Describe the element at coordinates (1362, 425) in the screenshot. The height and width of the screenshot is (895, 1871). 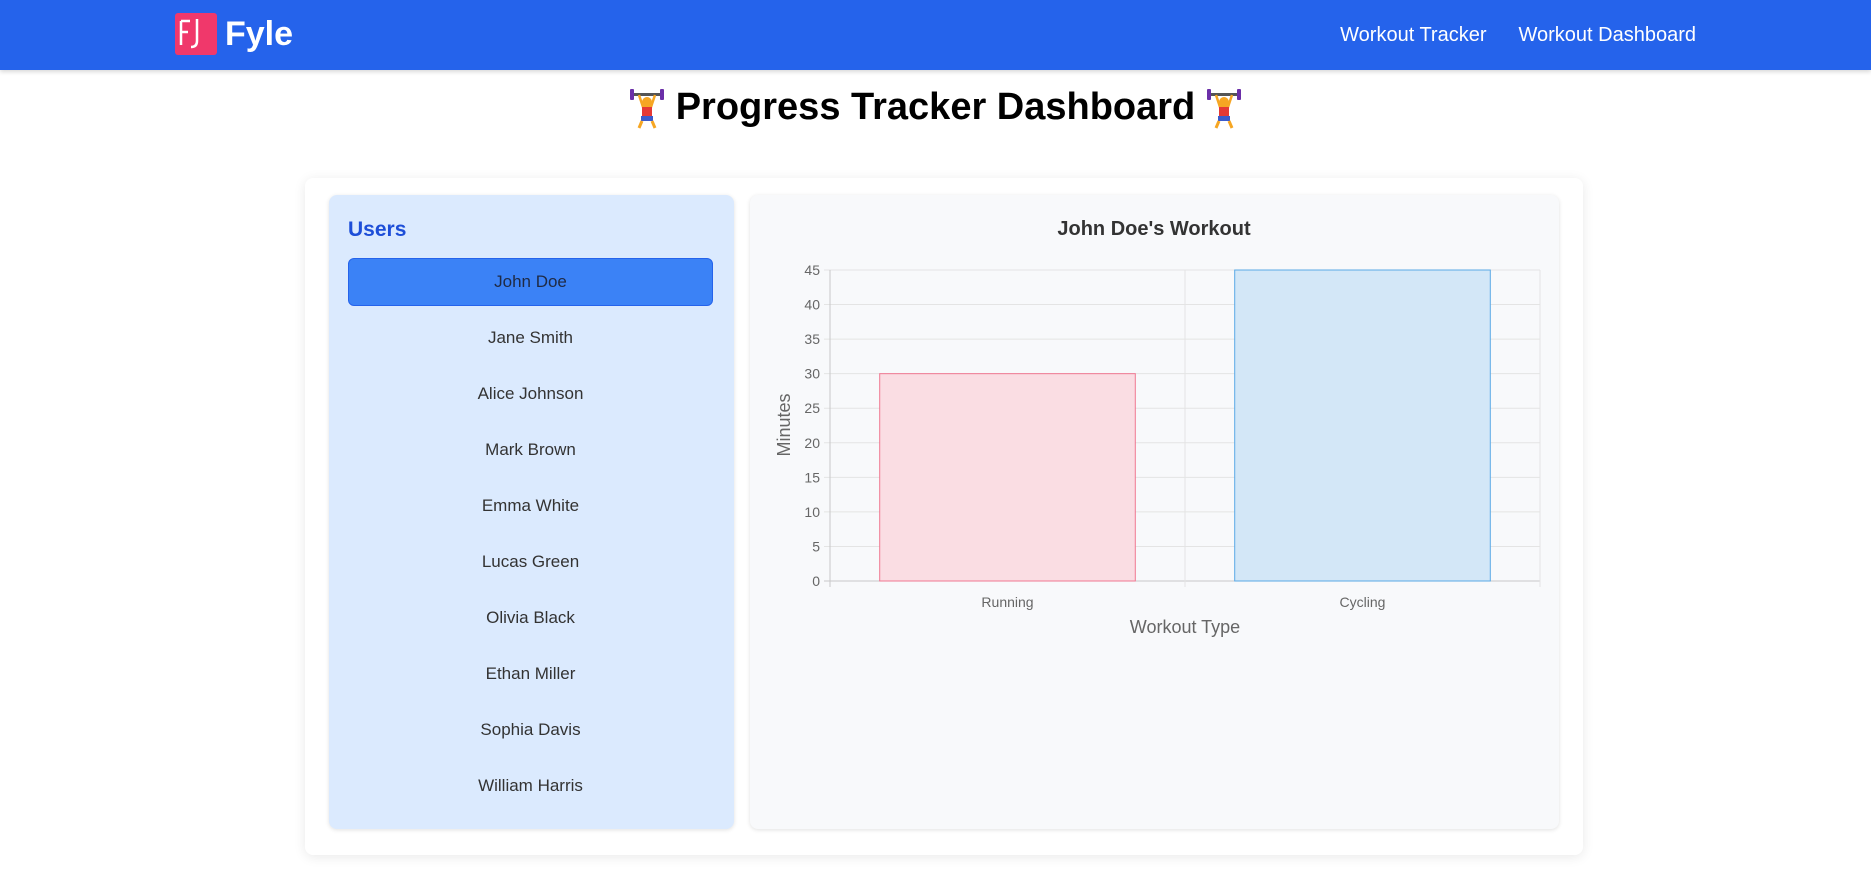
I see `bar-cycling` at that location.